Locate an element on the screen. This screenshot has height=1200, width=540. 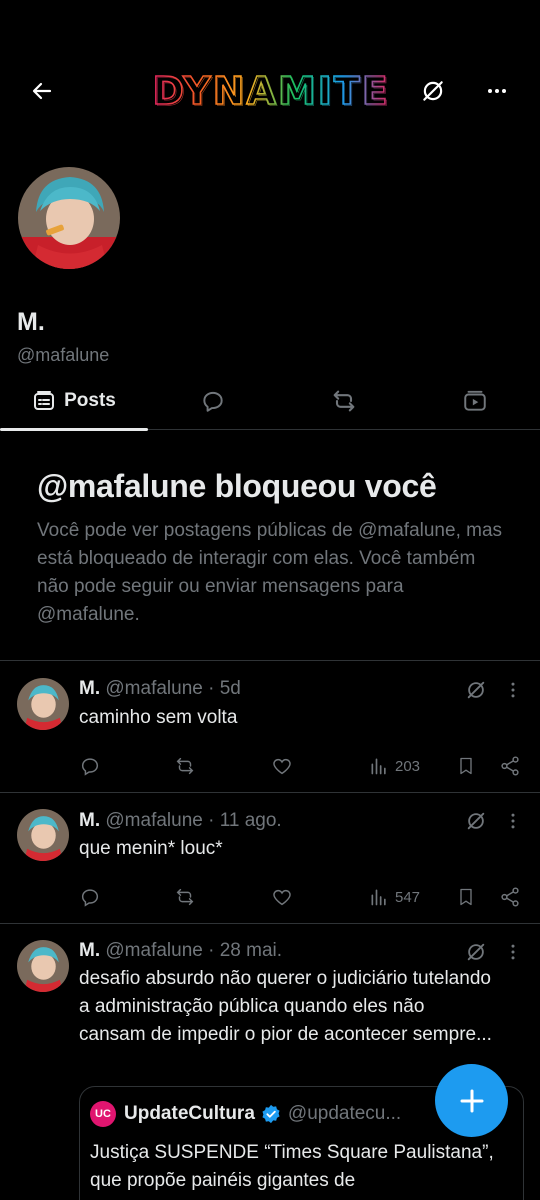
tweet: M. @mafalune · 5d caminho sem volta 203 is located at coordinates (270, 726).